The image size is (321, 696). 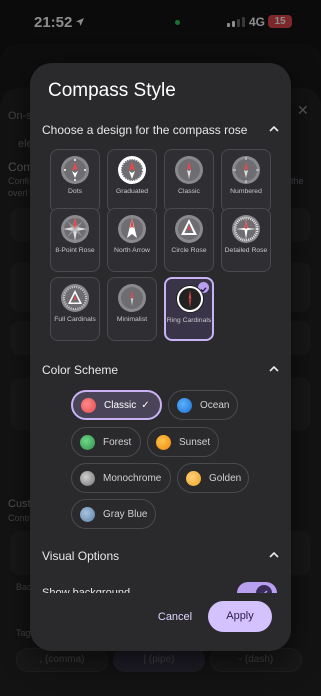 What do you see at coordinates (132, 319) in the screenshot?
I see `design-label: Minimalist` at bounding box center [132, 319].